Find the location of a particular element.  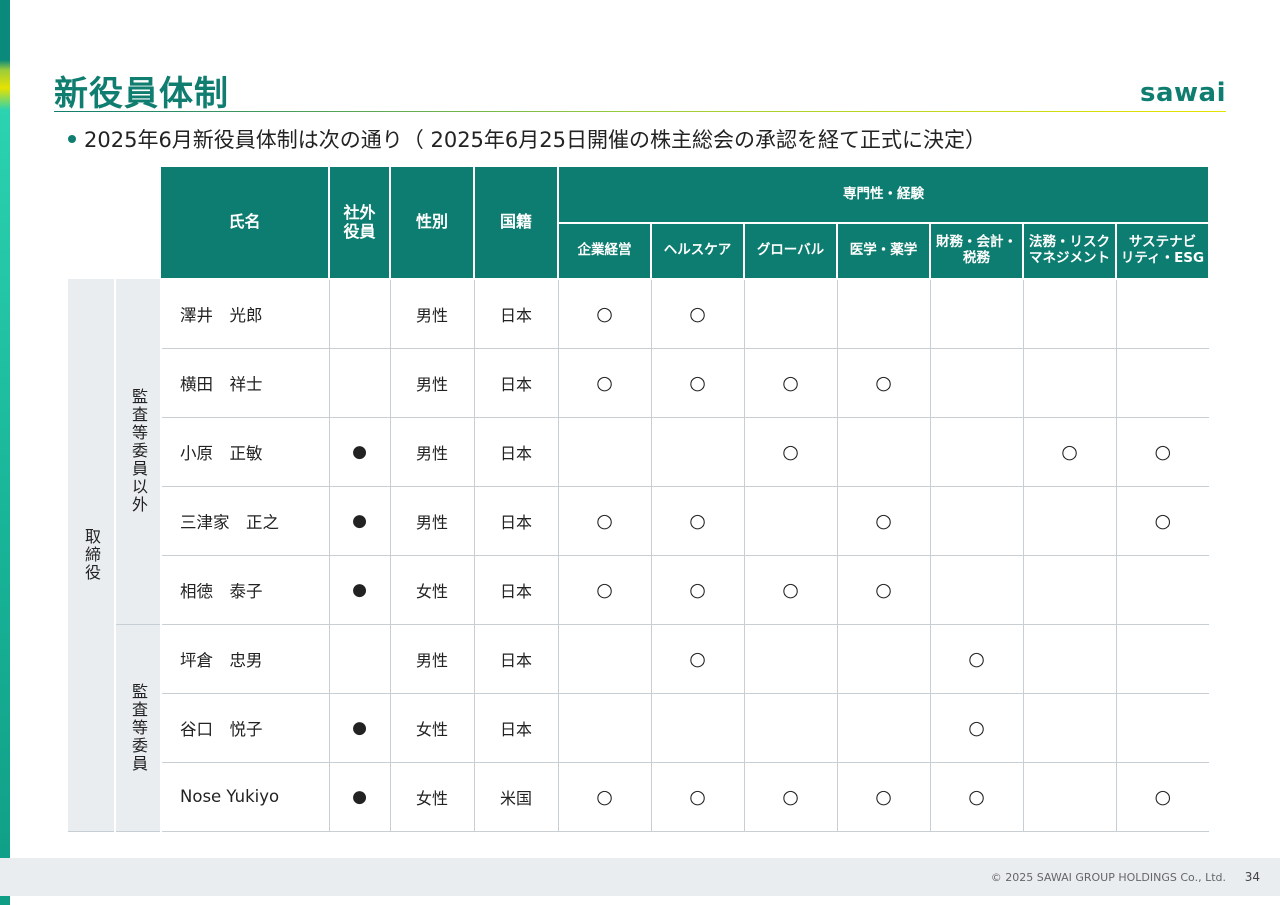

header-expertise-4: 財務・会計・ 税務 is located at coordinates (977, 251).